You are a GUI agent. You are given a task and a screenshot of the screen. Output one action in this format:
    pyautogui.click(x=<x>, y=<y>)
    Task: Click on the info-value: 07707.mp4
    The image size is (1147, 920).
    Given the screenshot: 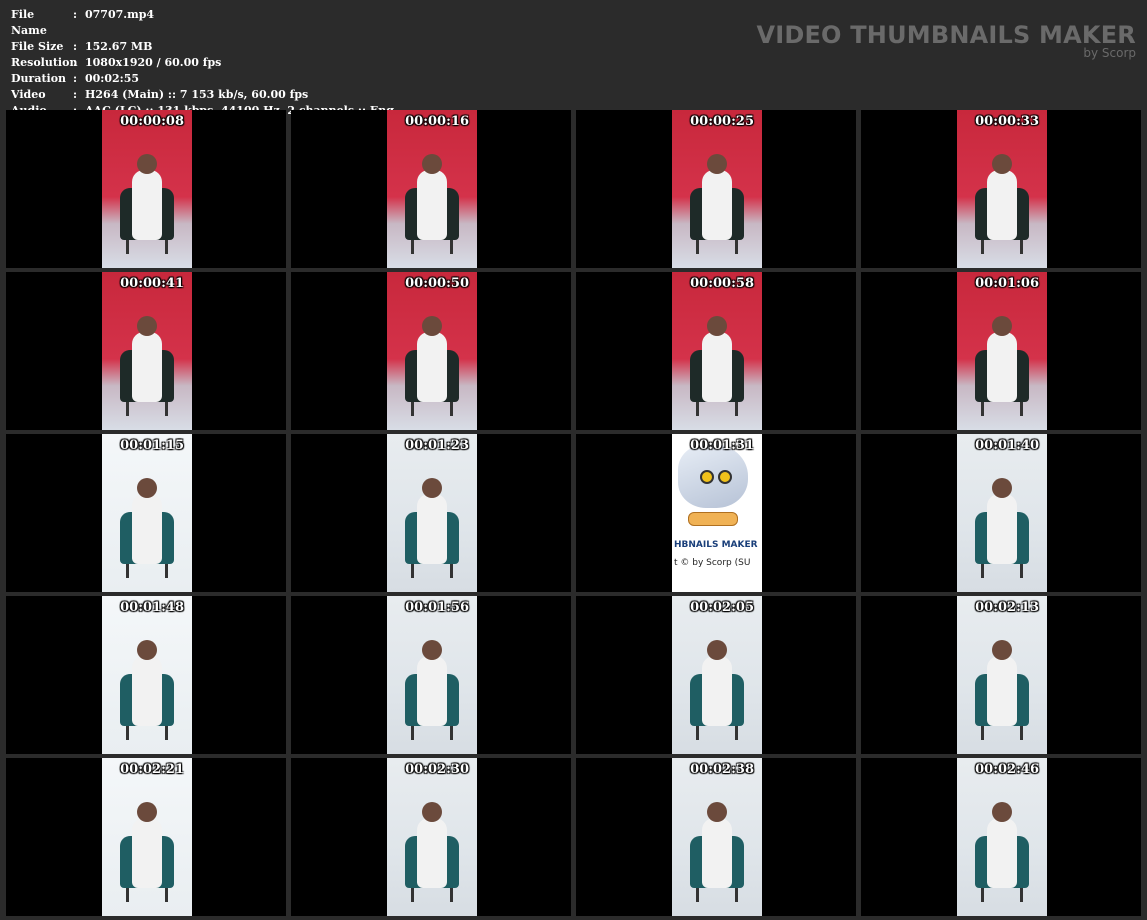 What is the action you would take?
    pyautogui.click(x=120, y=14)
    